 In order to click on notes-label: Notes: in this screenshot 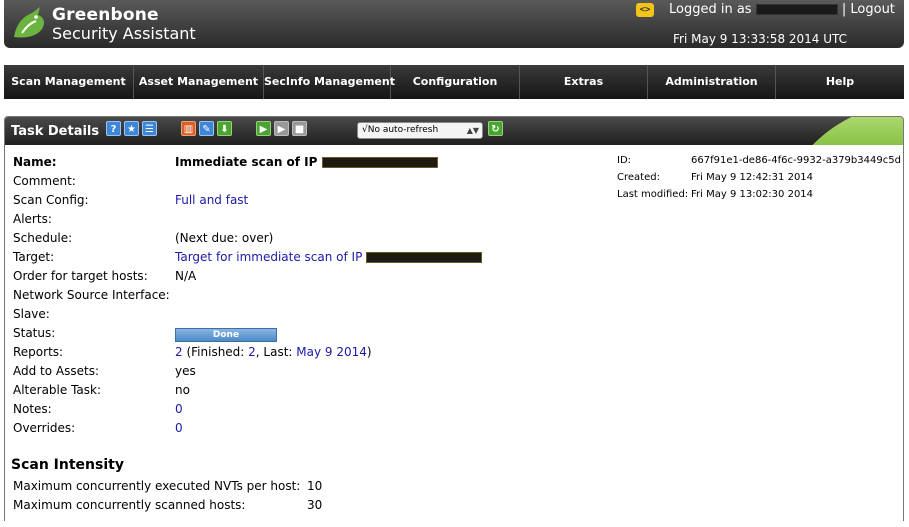, I will do `click(32, 409)`.